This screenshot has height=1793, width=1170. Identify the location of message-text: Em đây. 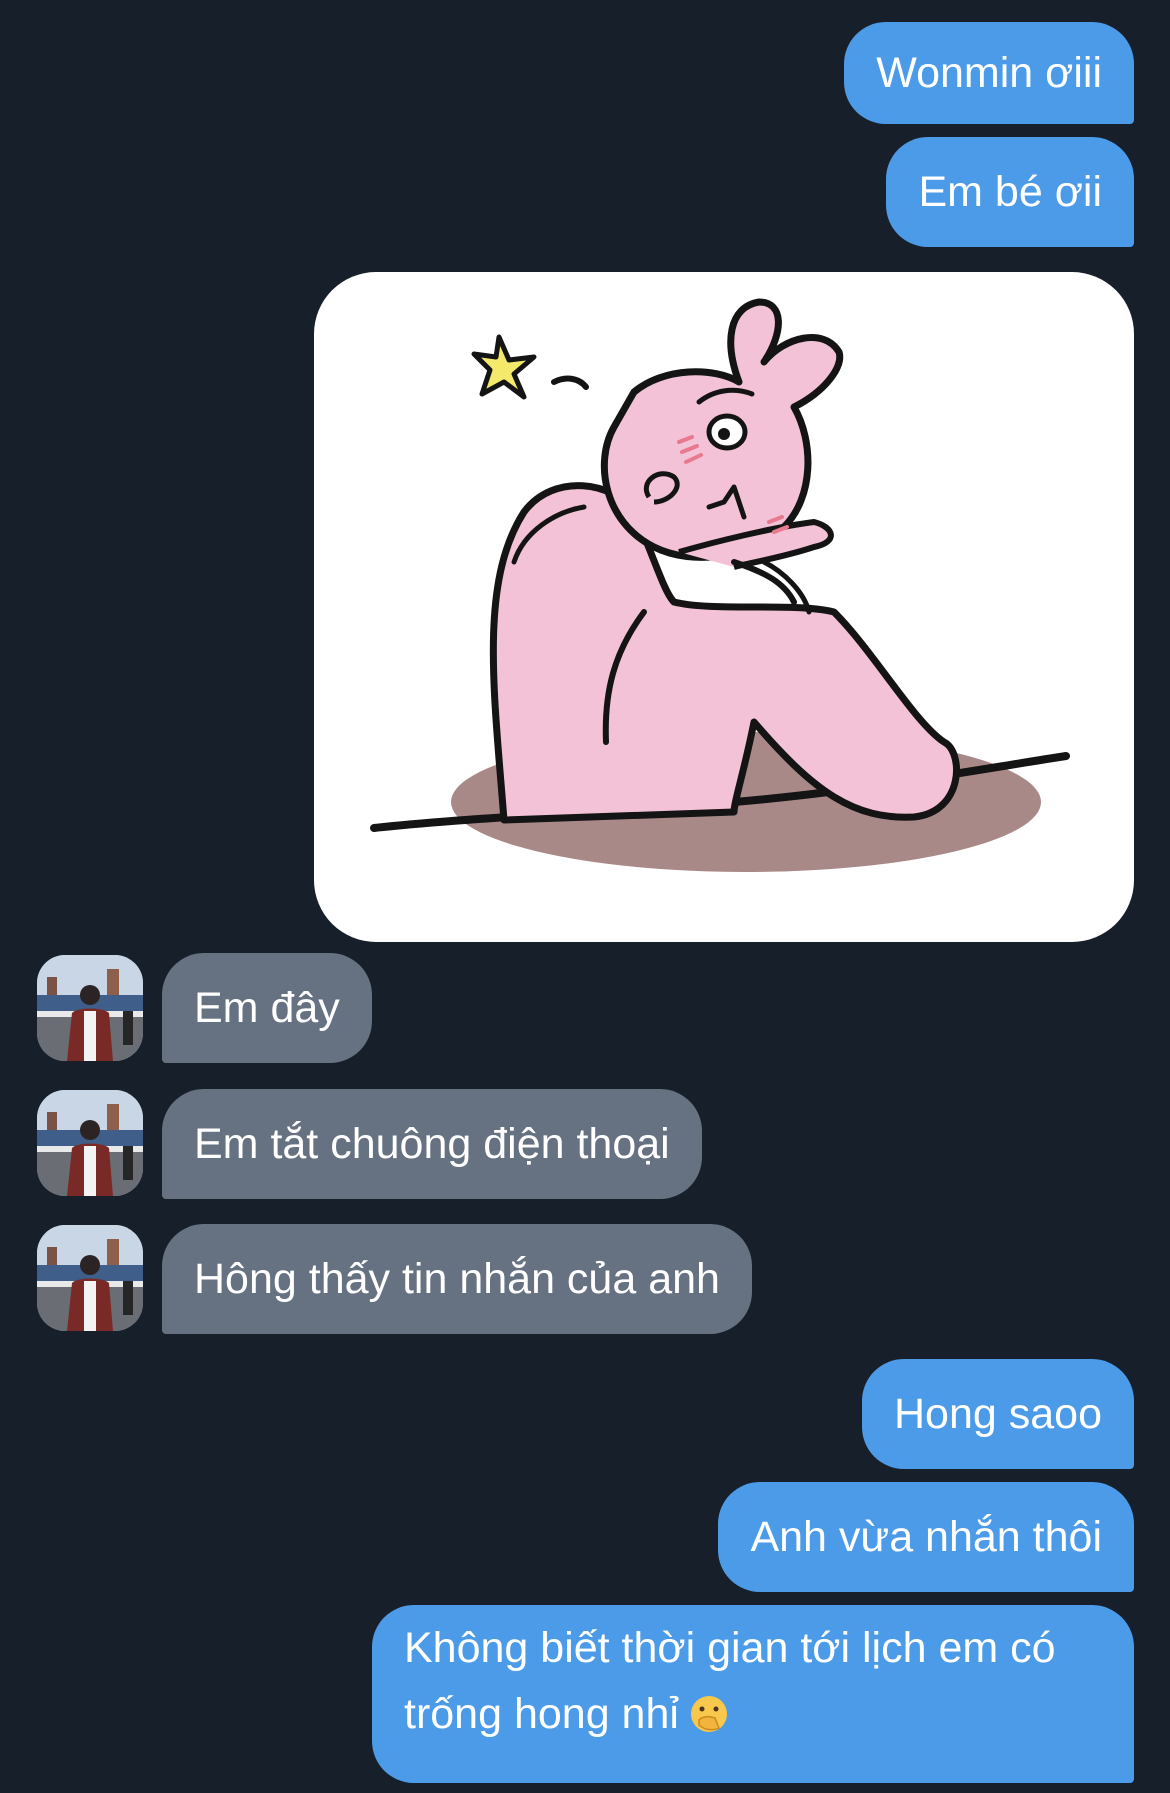
(267, 1008).